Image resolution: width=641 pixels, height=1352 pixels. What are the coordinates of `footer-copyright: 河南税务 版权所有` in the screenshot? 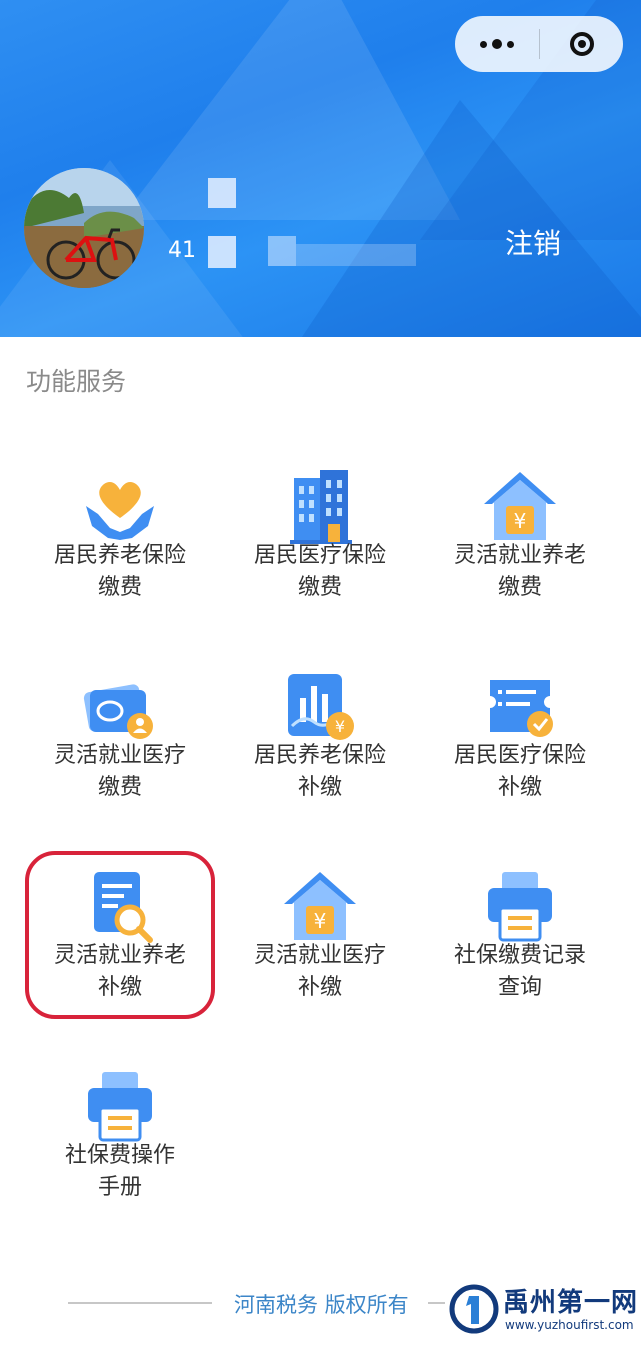 It's located at (321, 1305).